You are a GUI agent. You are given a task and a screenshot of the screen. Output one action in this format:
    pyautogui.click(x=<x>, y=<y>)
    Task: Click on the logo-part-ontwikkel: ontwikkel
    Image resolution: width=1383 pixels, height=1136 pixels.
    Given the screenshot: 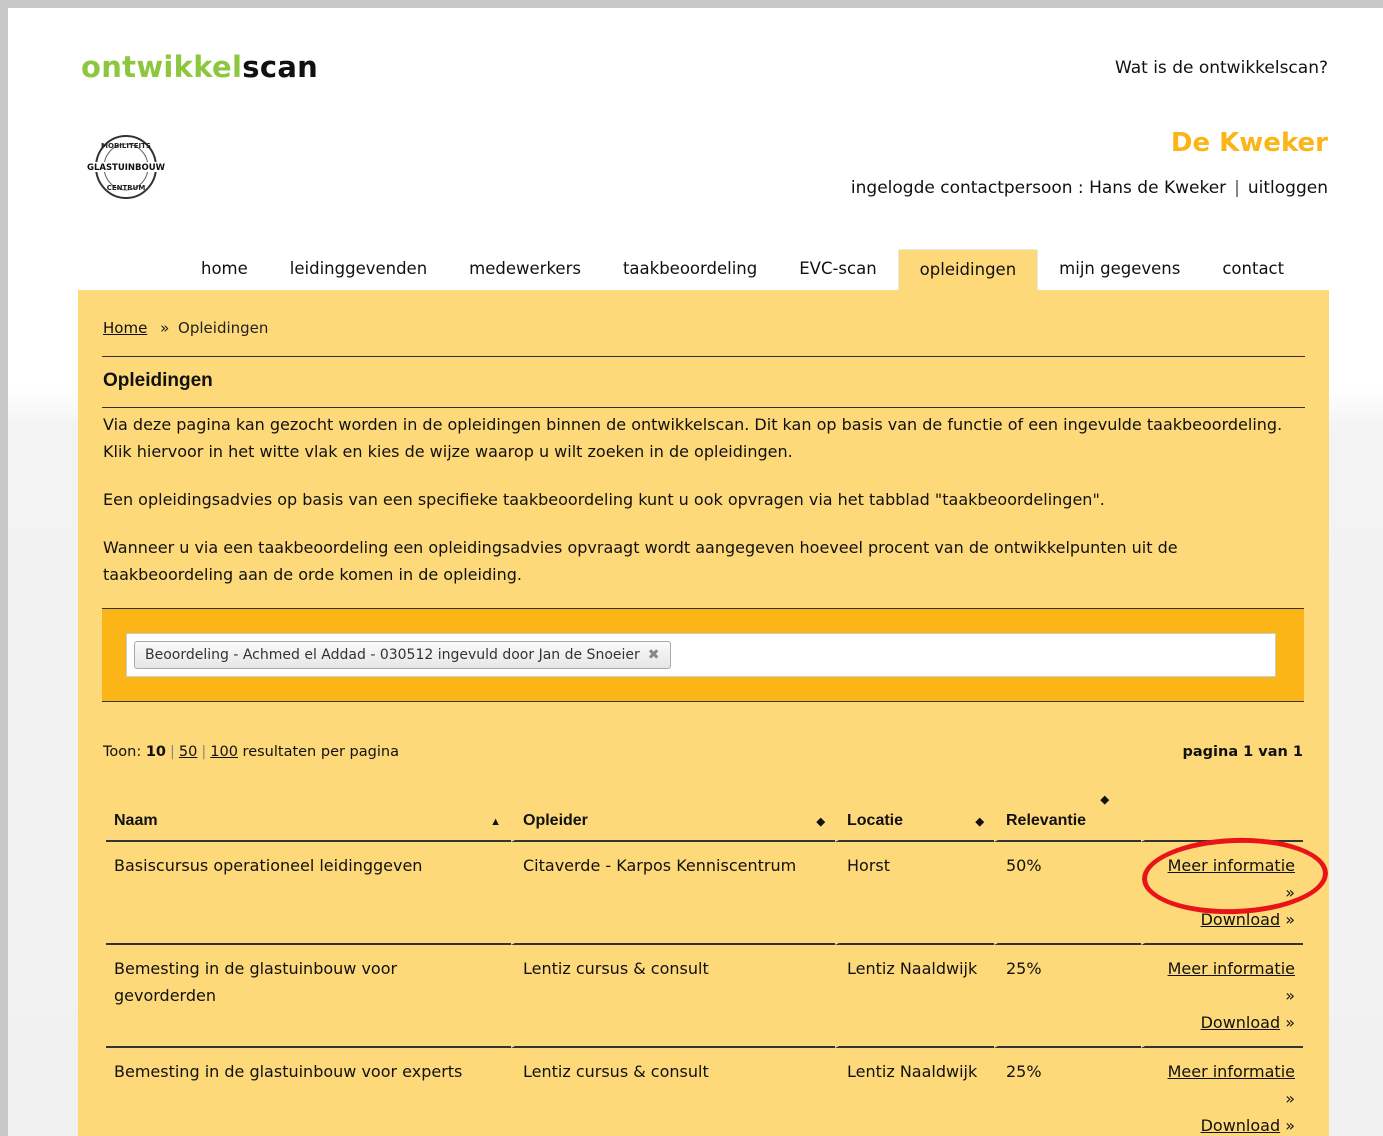 What is the action you would take?
    pyautogui.click(x=162, y=67)
    